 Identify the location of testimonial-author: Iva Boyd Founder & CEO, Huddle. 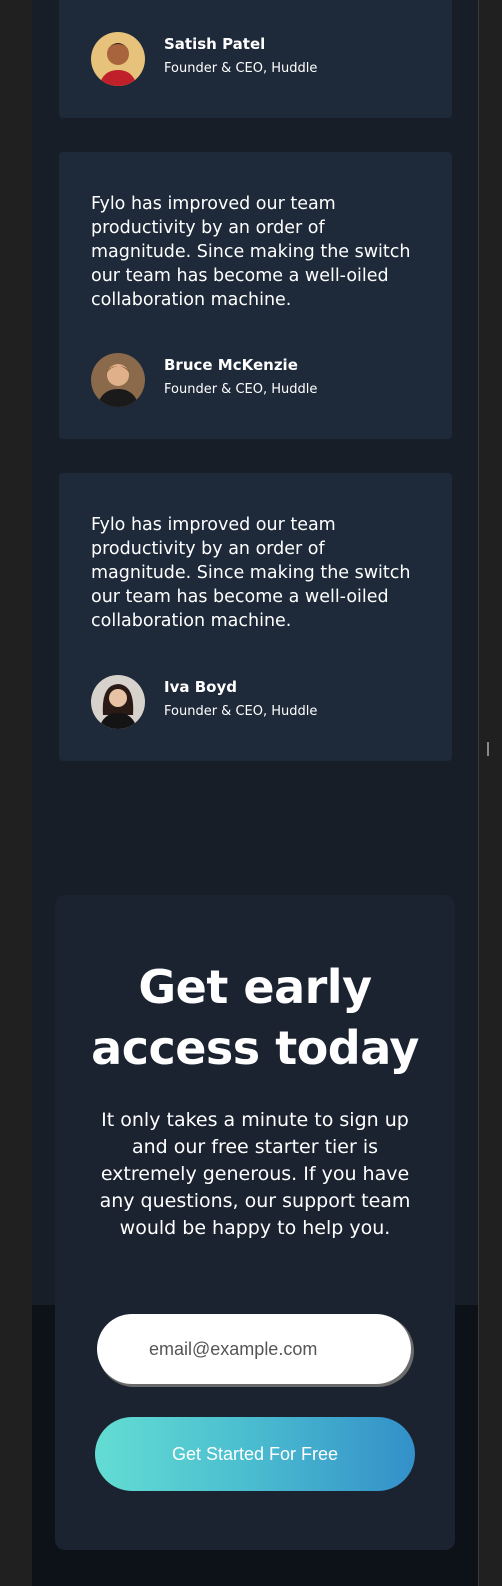
(261, 703).